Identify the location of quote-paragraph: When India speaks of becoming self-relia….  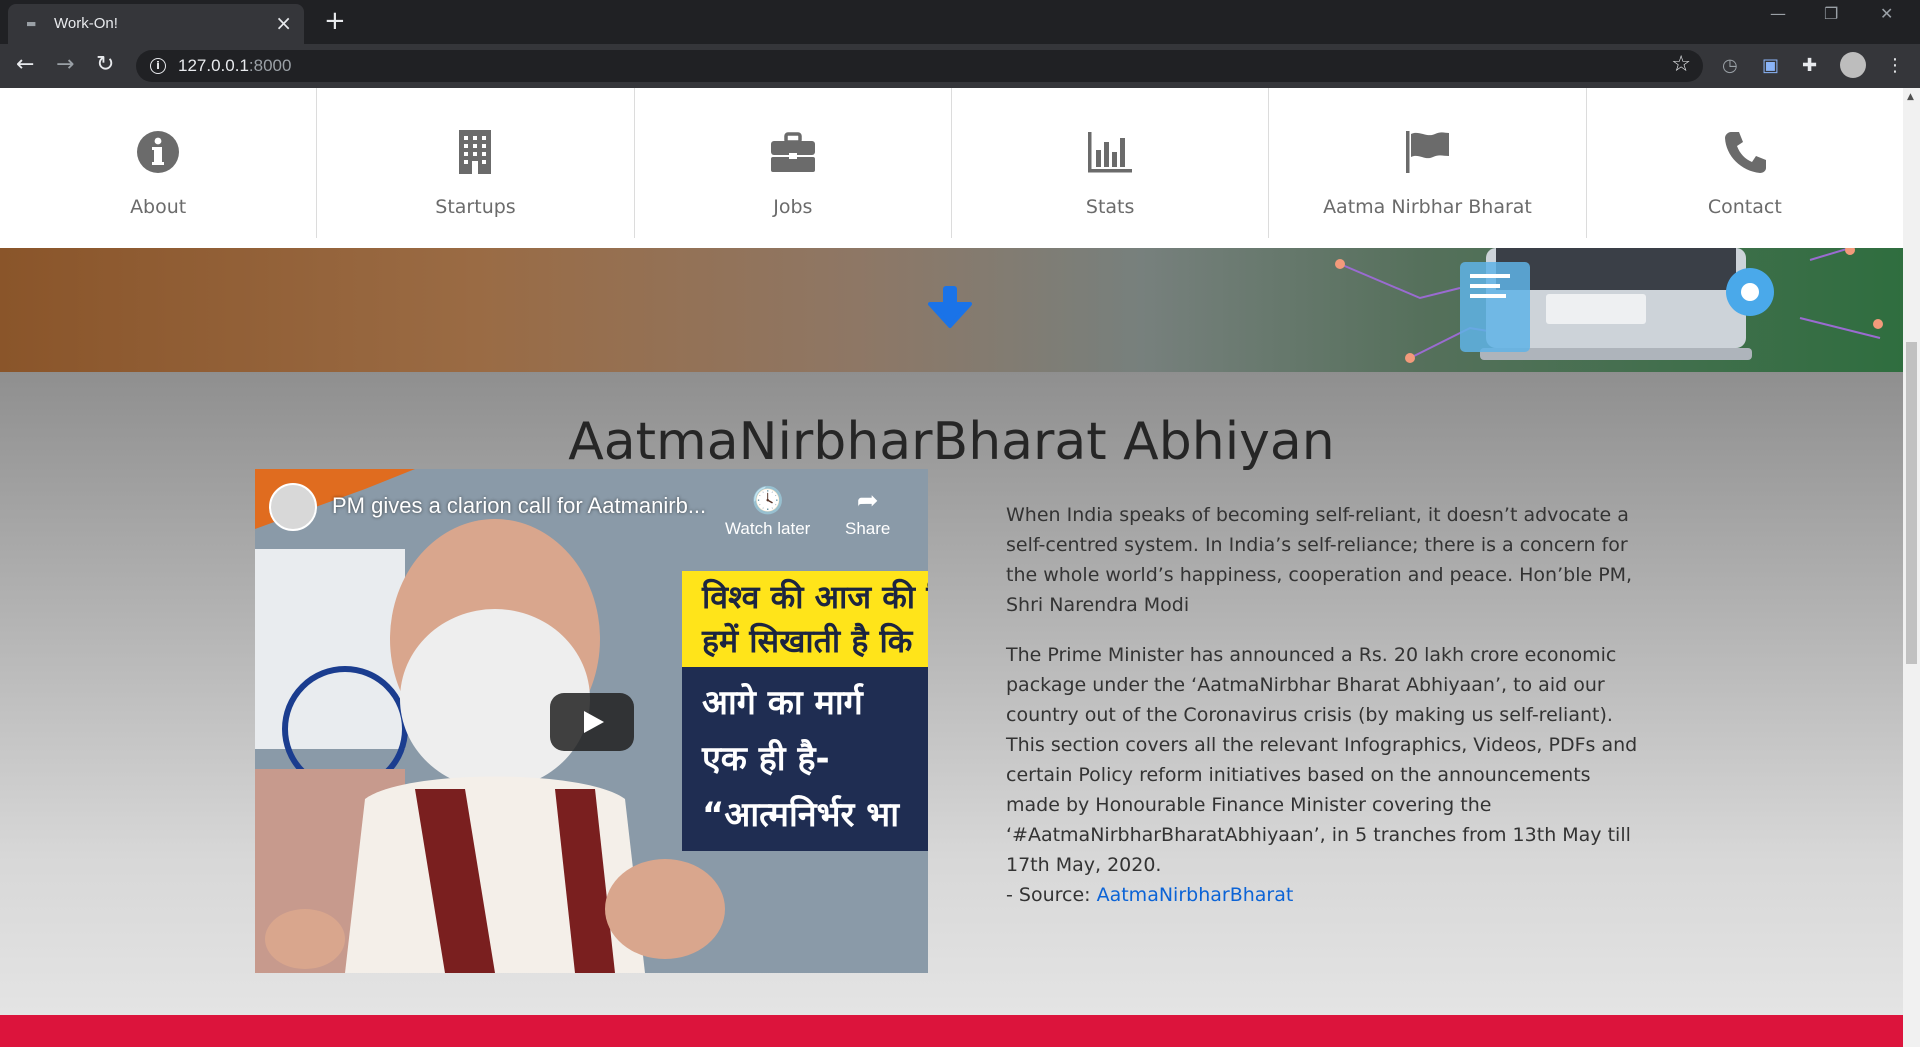
(1319, 560).